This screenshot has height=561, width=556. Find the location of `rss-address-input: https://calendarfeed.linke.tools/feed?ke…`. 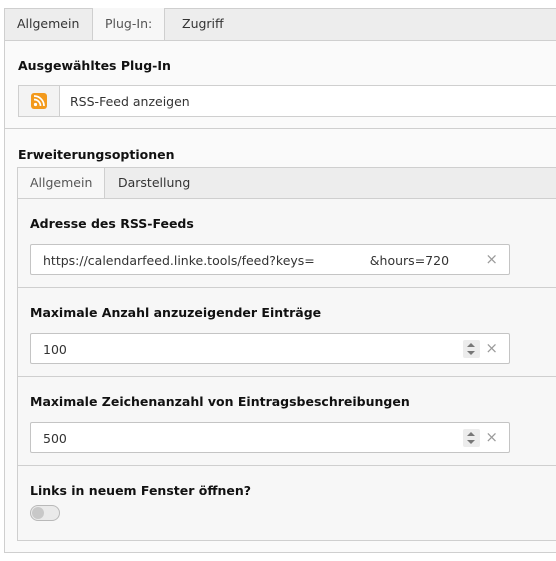

rss-address-input: https://calendarfeed.linke.tools/feed?ke… is located at coordinates (270, 259).